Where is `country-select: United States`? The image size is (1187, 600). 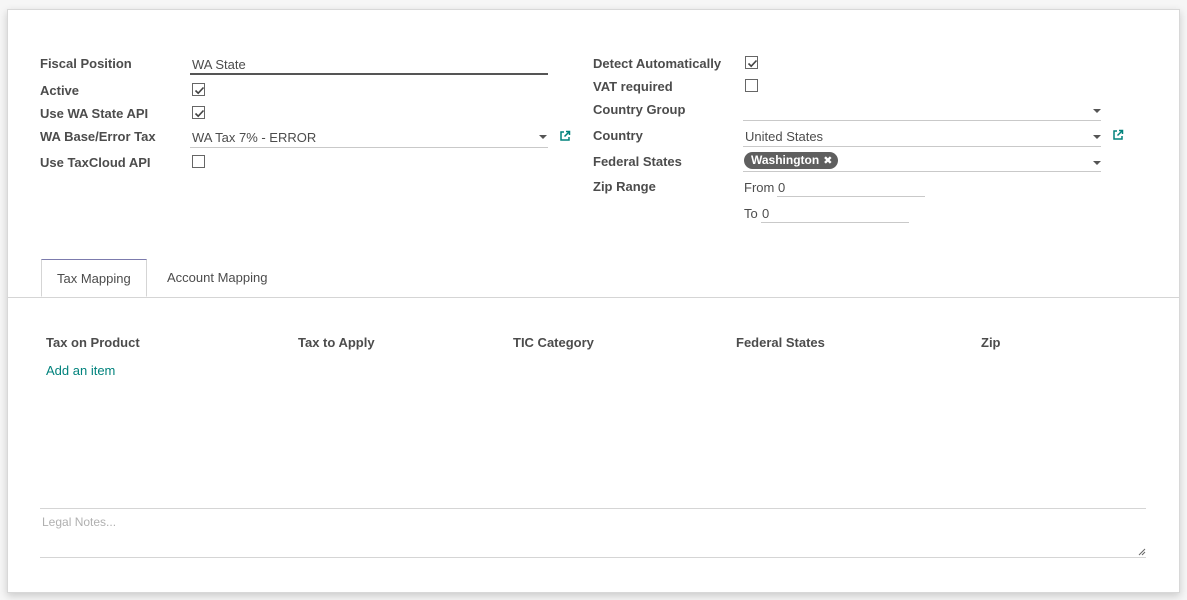
country-select: United States is located at coordinates (784, 136).